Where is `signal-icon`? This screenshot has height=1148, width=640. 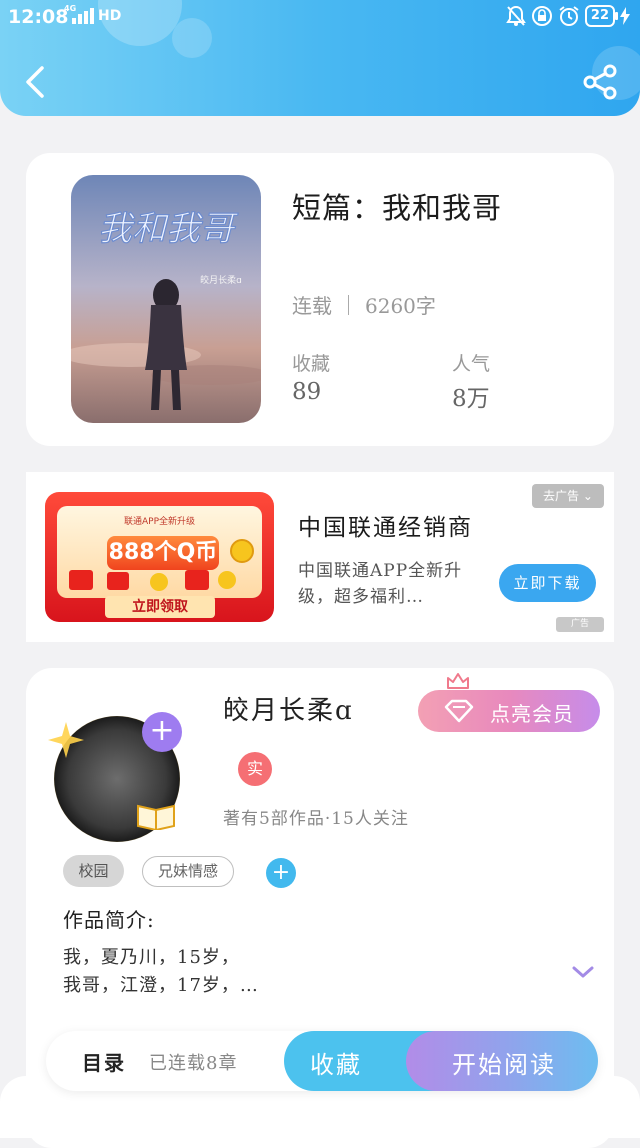
signal-icon is located at coordinates (83, 16).